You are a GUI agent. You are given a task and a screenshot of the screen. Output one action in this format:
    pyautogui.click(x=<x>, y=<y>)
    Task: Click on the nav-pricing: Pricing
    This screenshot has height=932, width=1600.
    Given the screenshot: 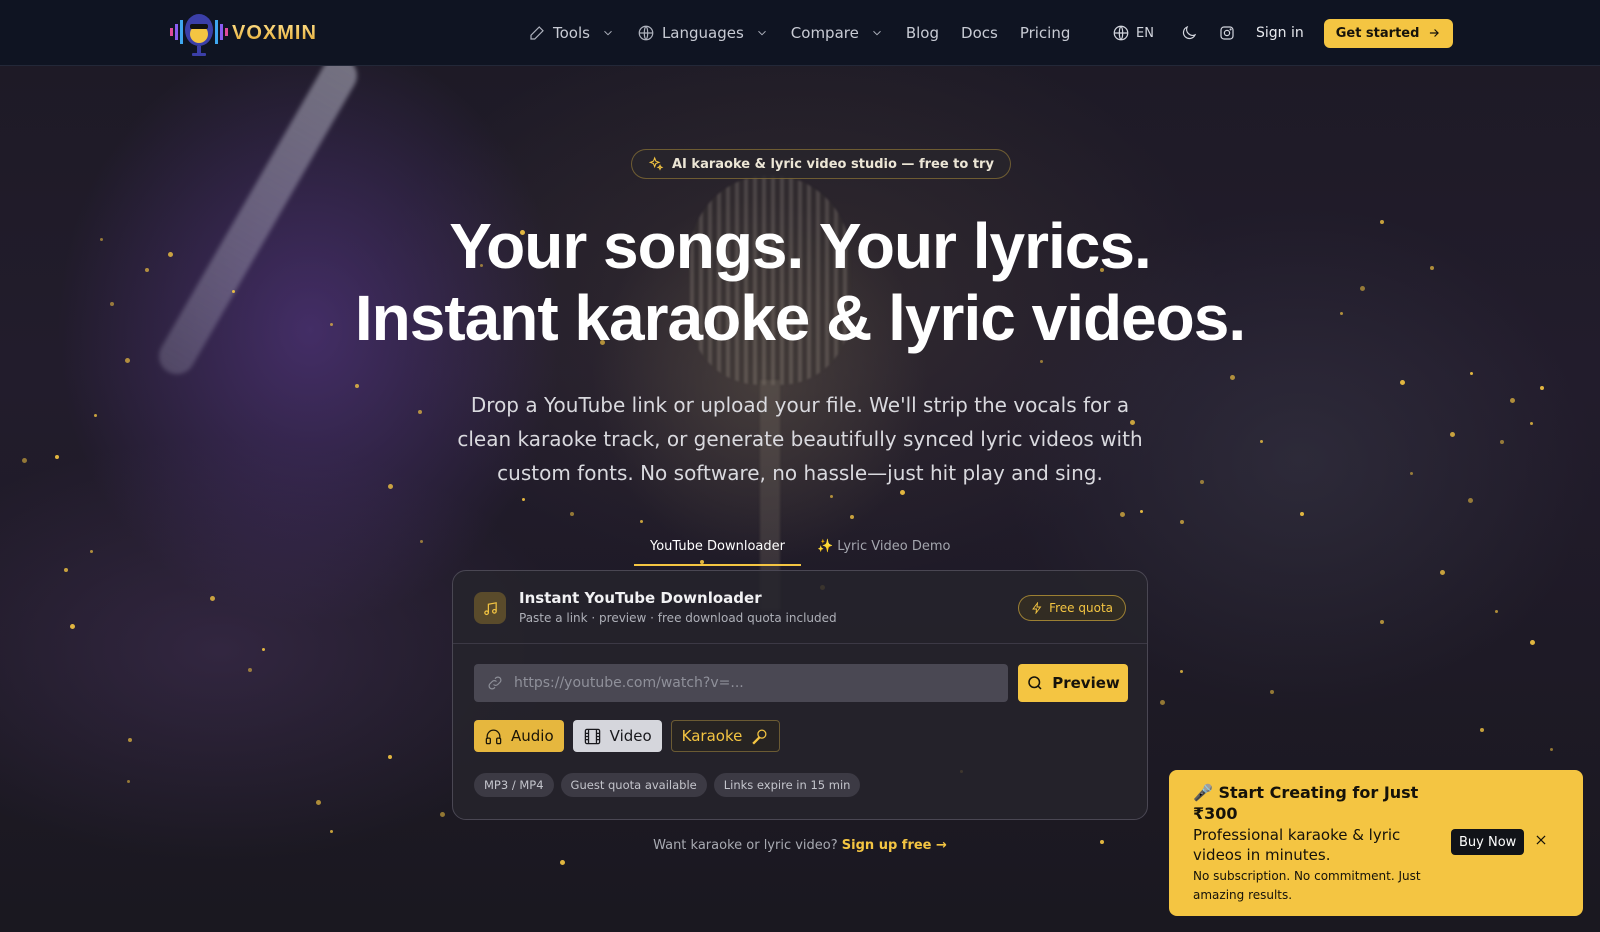 What is the action you would take?
    pyautogui.click(x=1045, y=33)
    